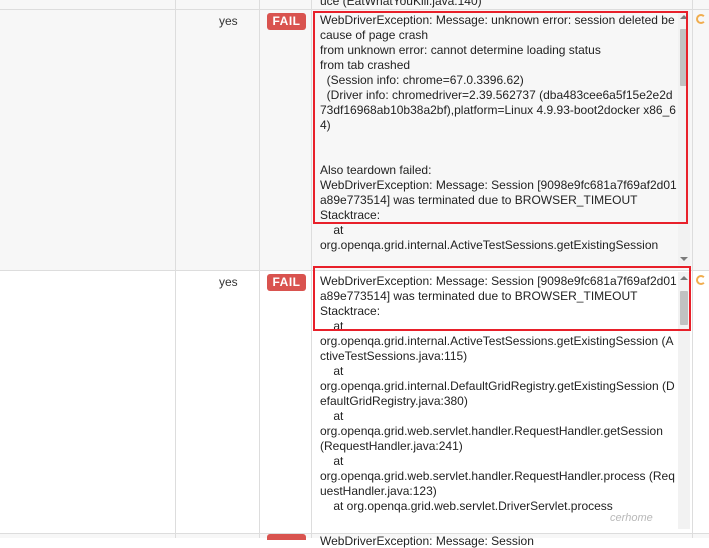 Image resolution: width=709 pixels, height=548 pixels. What do you see at coordinates (401, 4) in the screenshot?
I see `previous-stacktrace-tail: uce (EatWhatYouKill.java:140)` at bounding box center [401, 4].